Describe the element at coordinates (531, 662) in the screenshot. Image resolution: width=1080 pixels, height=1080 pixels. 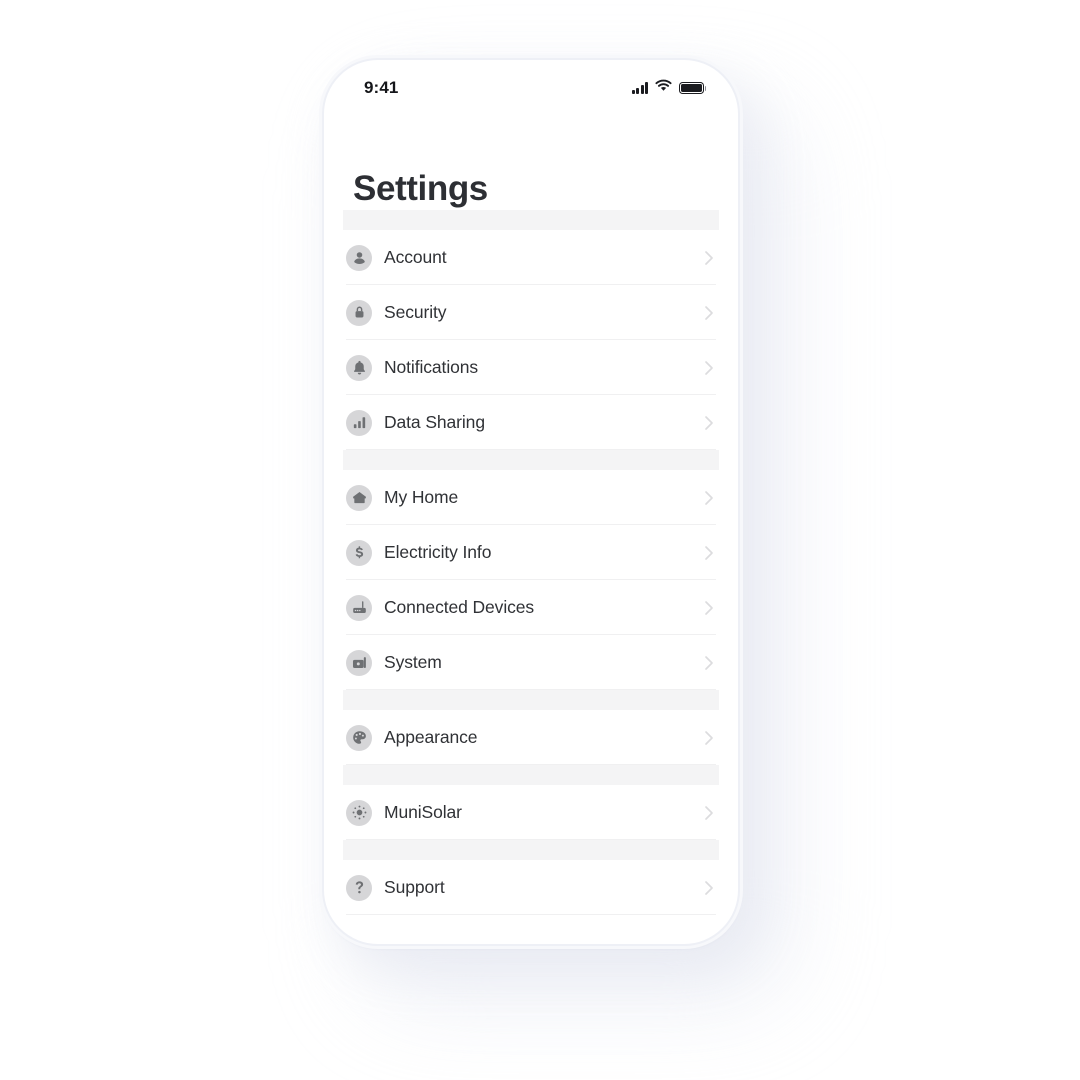
I see `settings-row-system: System` at that location.